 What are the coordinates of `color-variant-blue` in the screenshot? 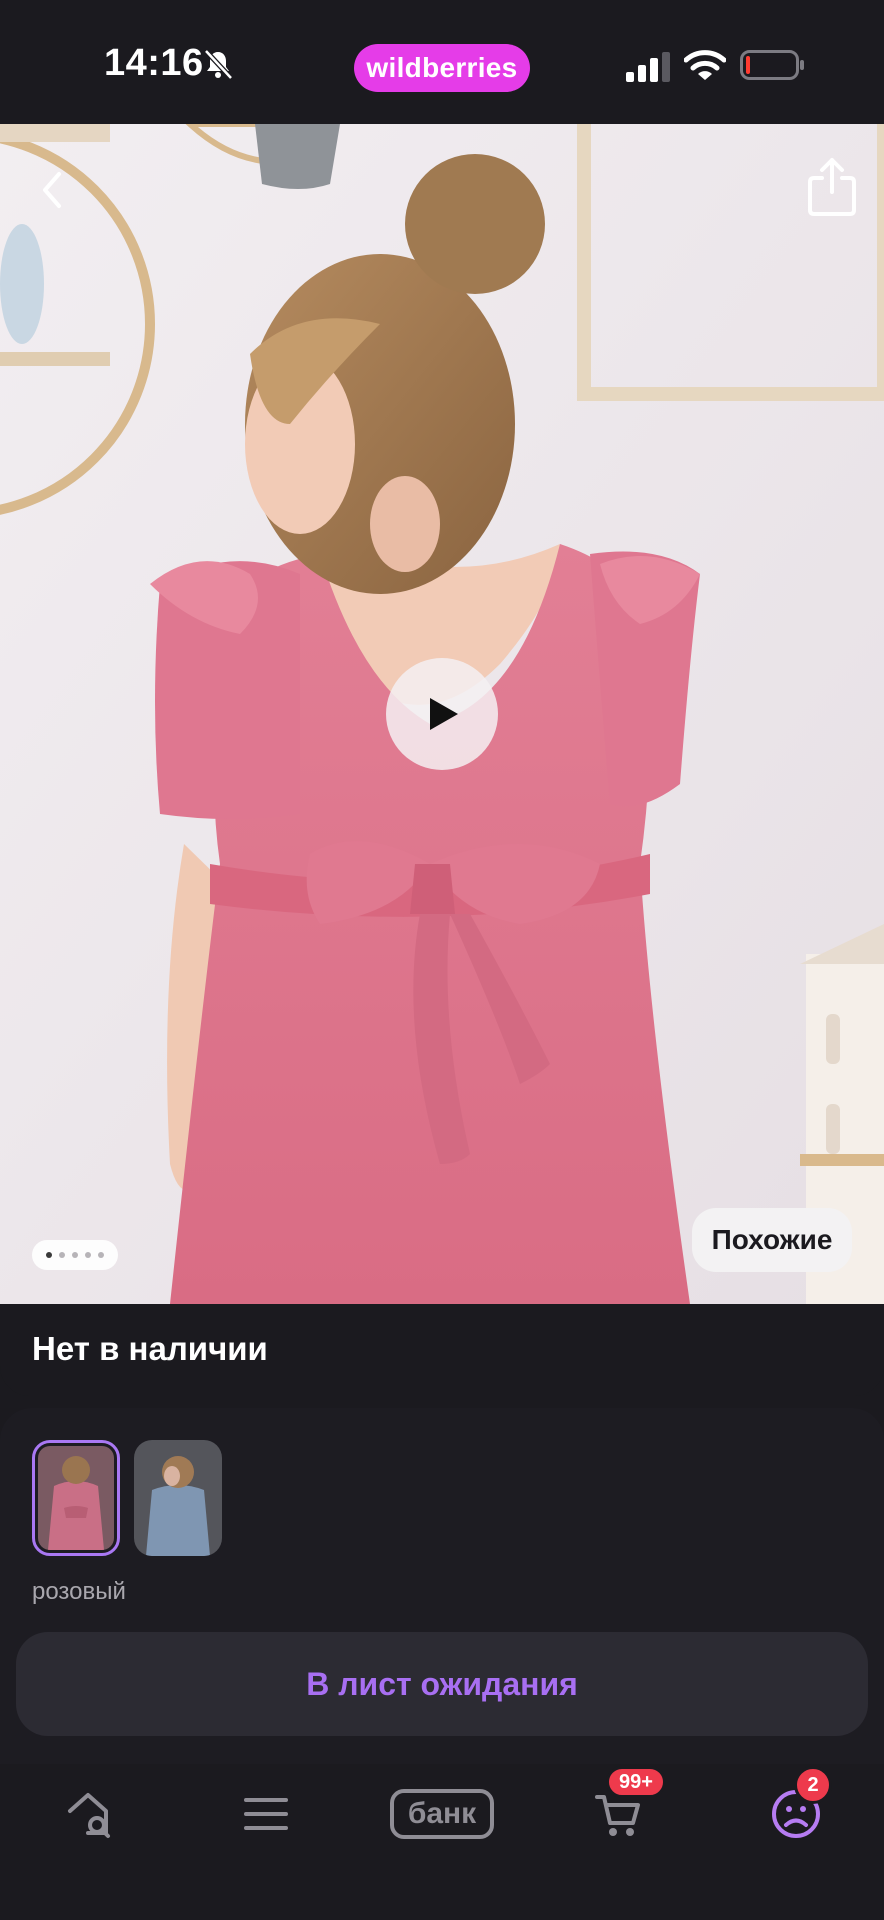 It's located at (178, 1498).